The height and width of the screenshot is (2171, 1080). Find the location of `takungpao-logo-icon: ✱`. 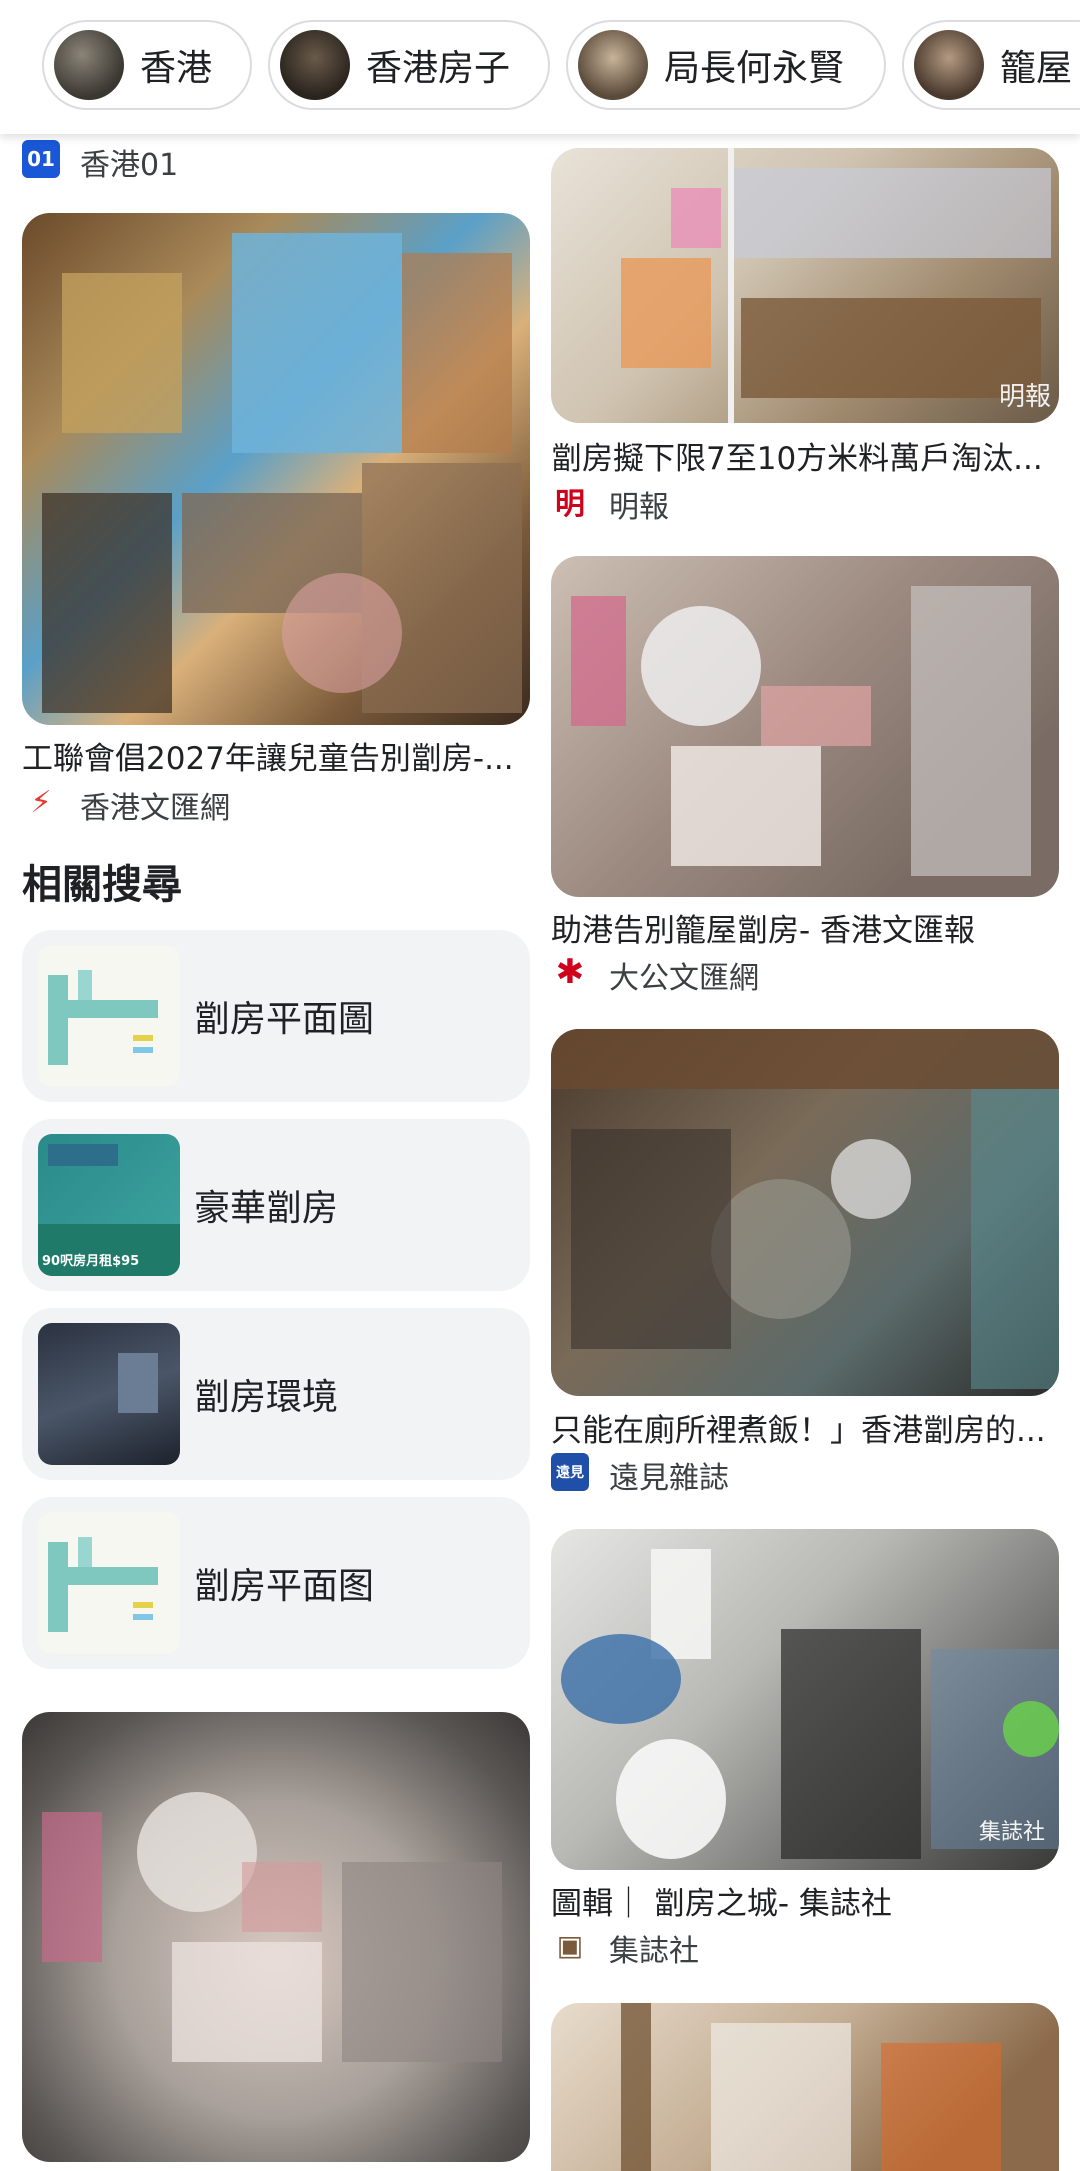

takungpao-logo-icon: ✱ is located at coordinates (570, 972).